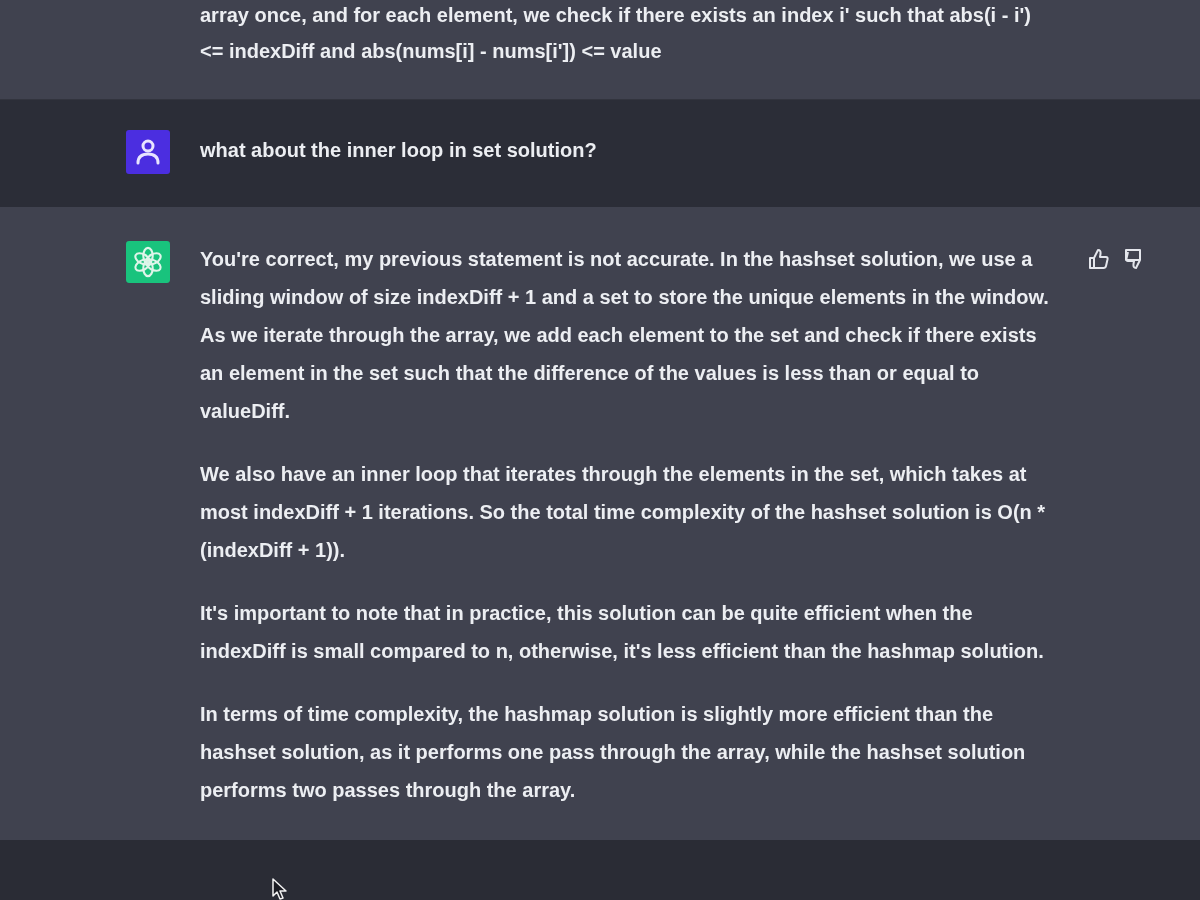 Image resolution: width=1200 pixels, height=900 pixels. Describe the element at coordinates (148, 262) in the screenshot. I see `knot-logo-icon` at that location.